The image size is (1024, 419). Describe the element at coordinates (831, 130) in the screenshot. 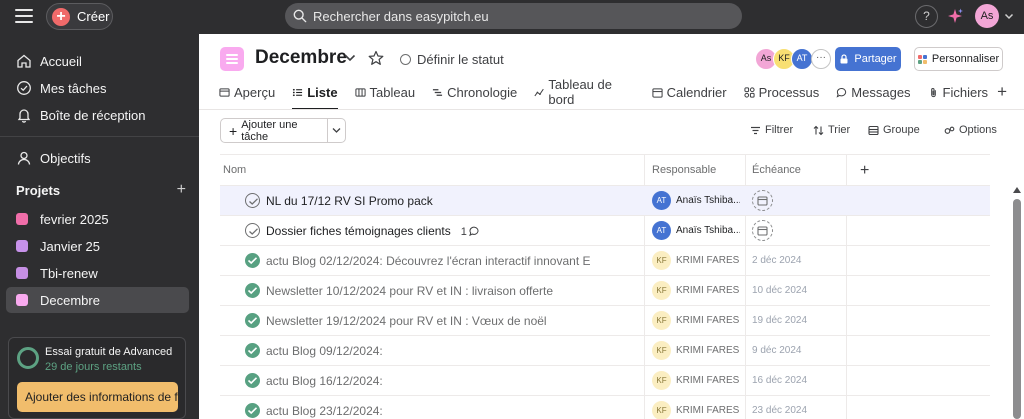

I see `sort-button: Trier` at that location.